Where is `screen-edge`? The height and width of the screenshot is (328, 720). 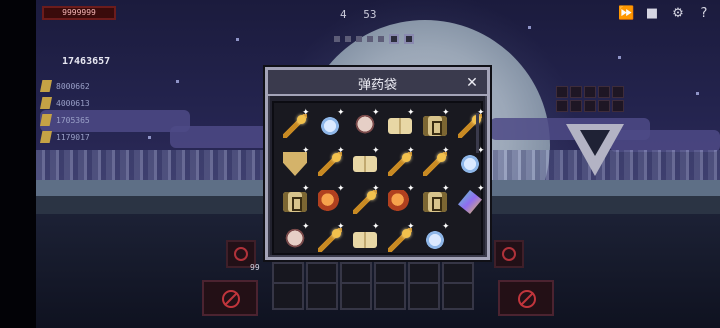 screen-edge is located at coordinates (18, 164).